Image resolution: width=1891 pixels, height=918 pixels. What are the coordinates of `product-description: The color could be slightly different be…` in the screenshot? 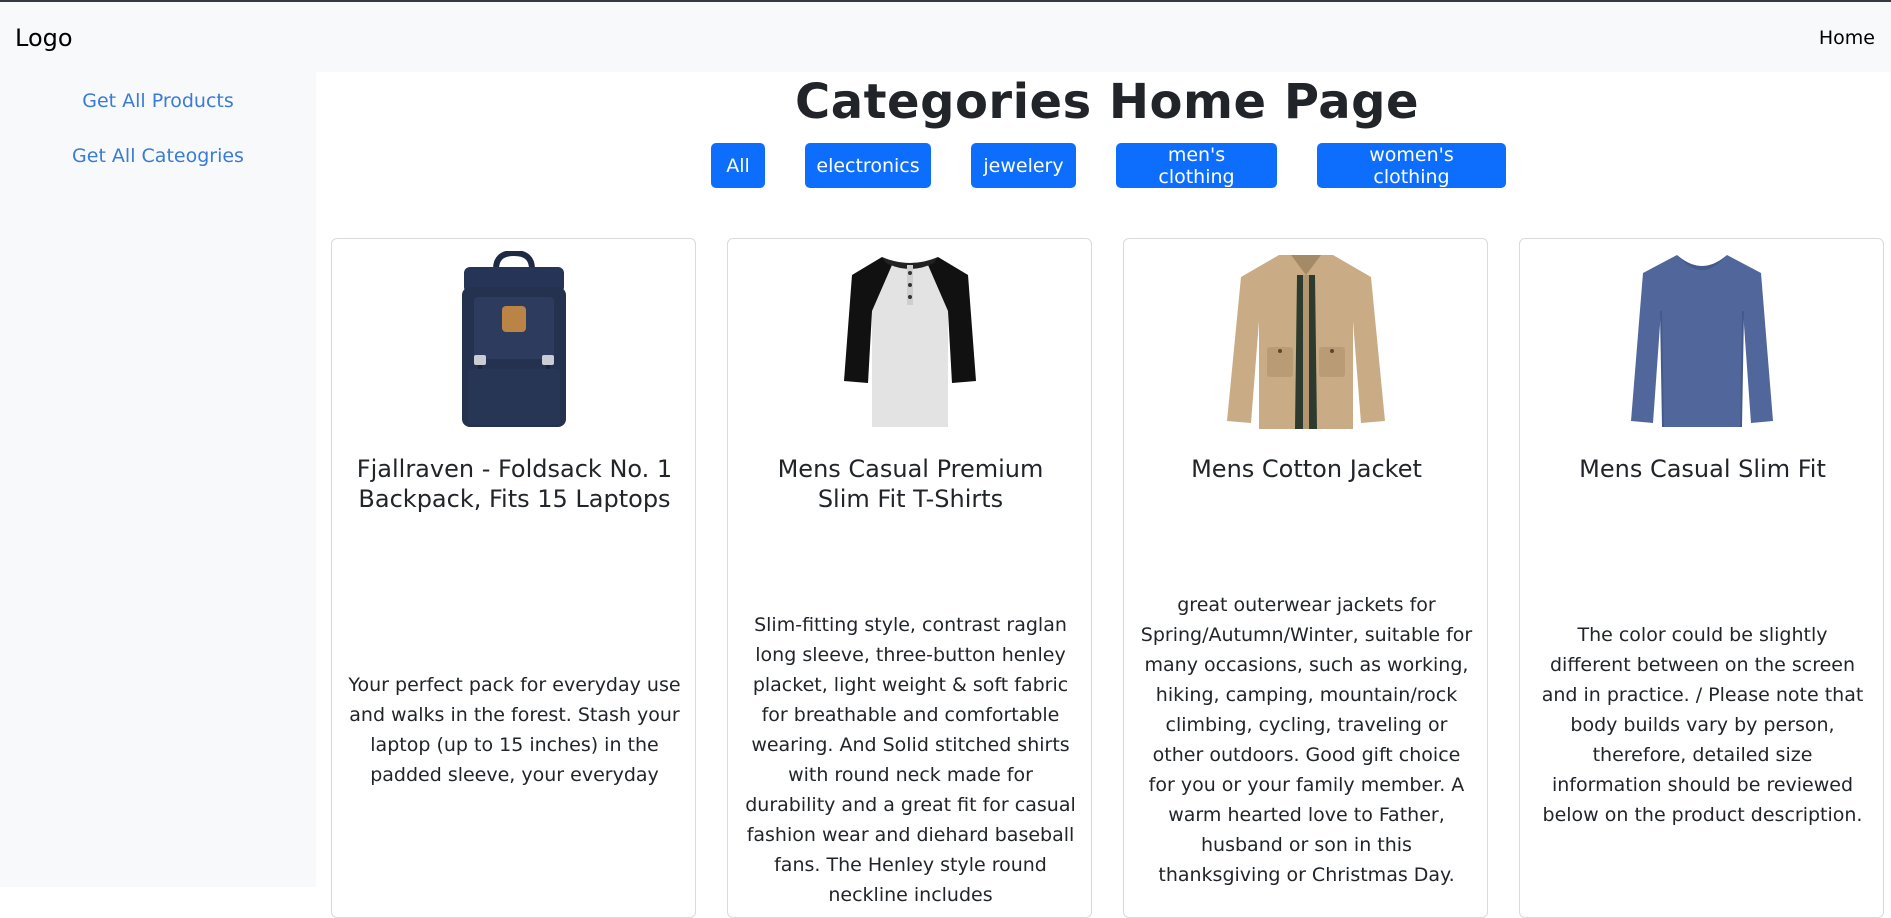 It's located at (1702, 725).